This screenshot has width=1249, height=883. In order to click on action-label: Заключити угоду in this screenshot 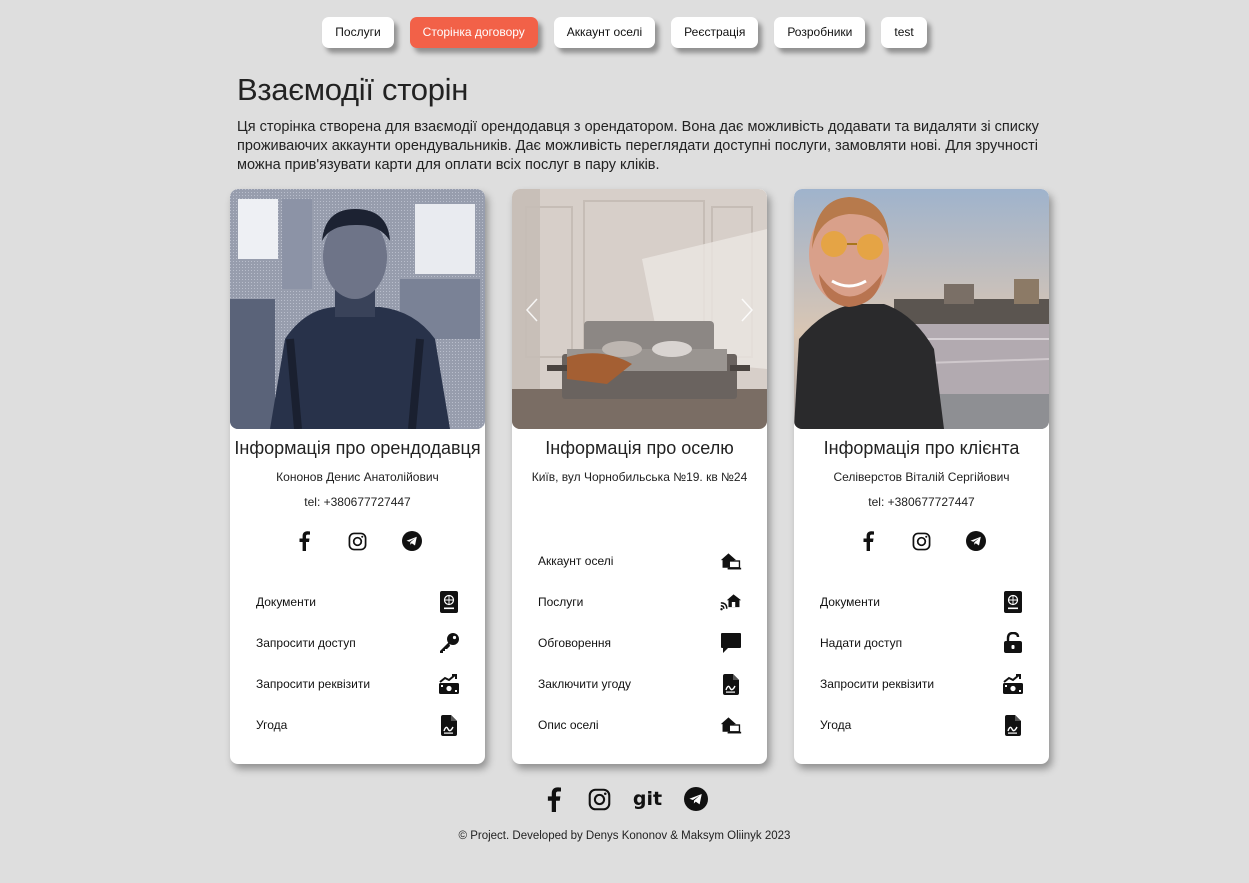, I will do `click(585, 684)`.